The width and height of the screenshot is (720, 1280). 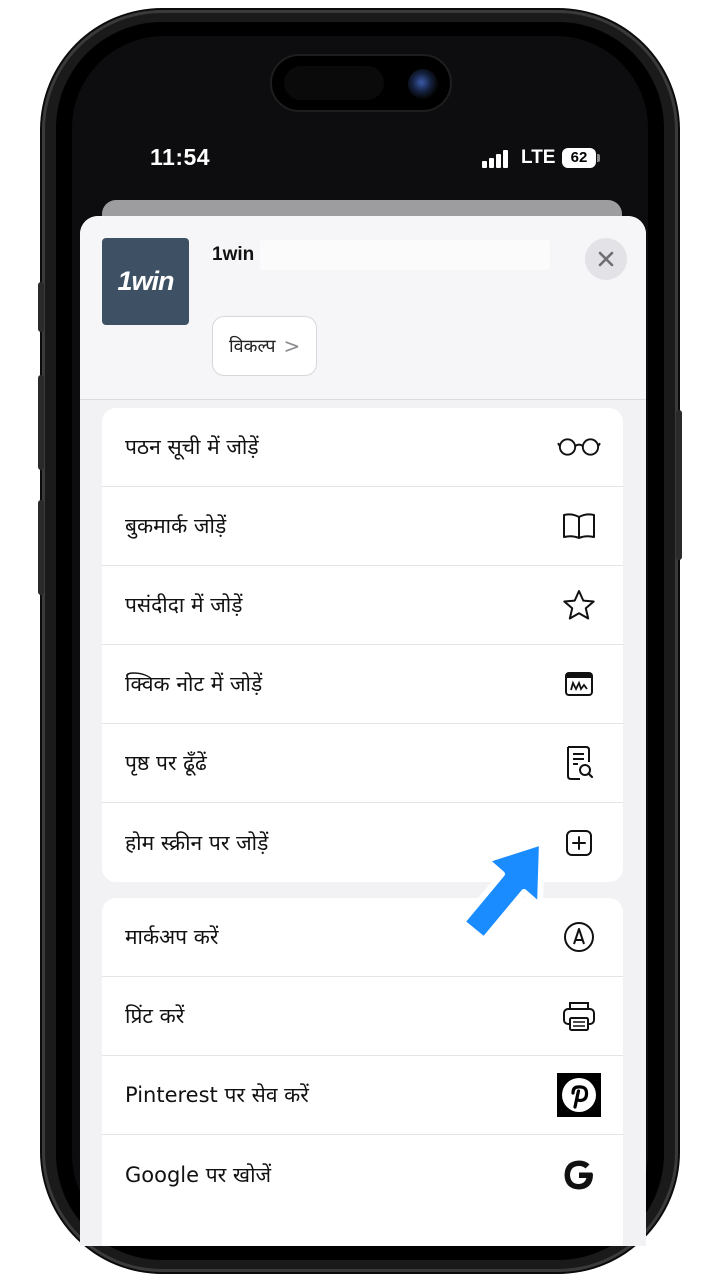 I want to click on action-add-quick-note: क्विक नोट में जोड़ें, so click(x=362, y=684).